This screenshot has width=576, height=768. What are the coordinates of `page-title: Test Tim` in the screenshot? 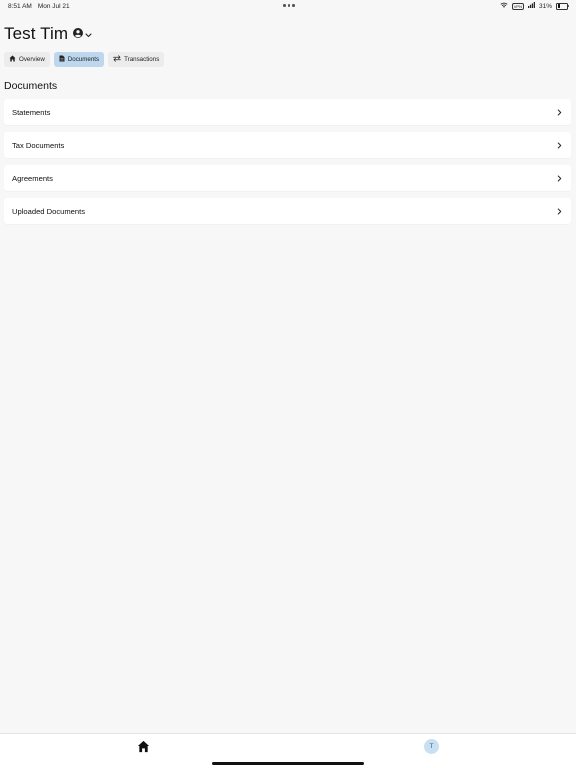 It's located at (36, 33).